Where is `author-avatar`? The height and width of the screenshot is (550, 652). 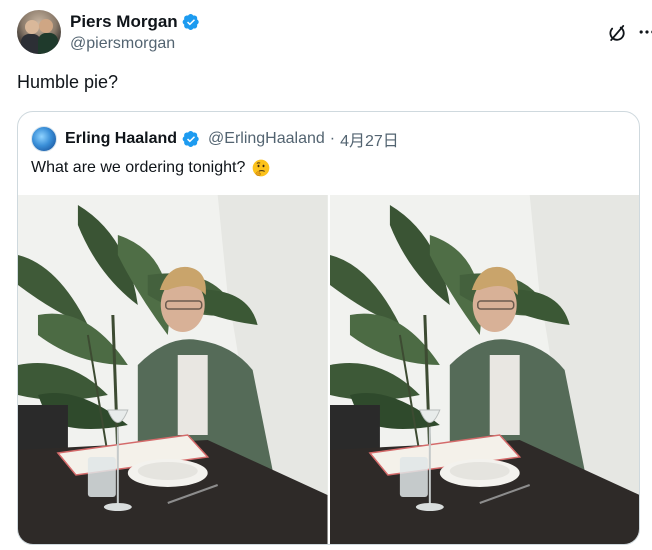 author-avatar is located at coordinates (39, 32).